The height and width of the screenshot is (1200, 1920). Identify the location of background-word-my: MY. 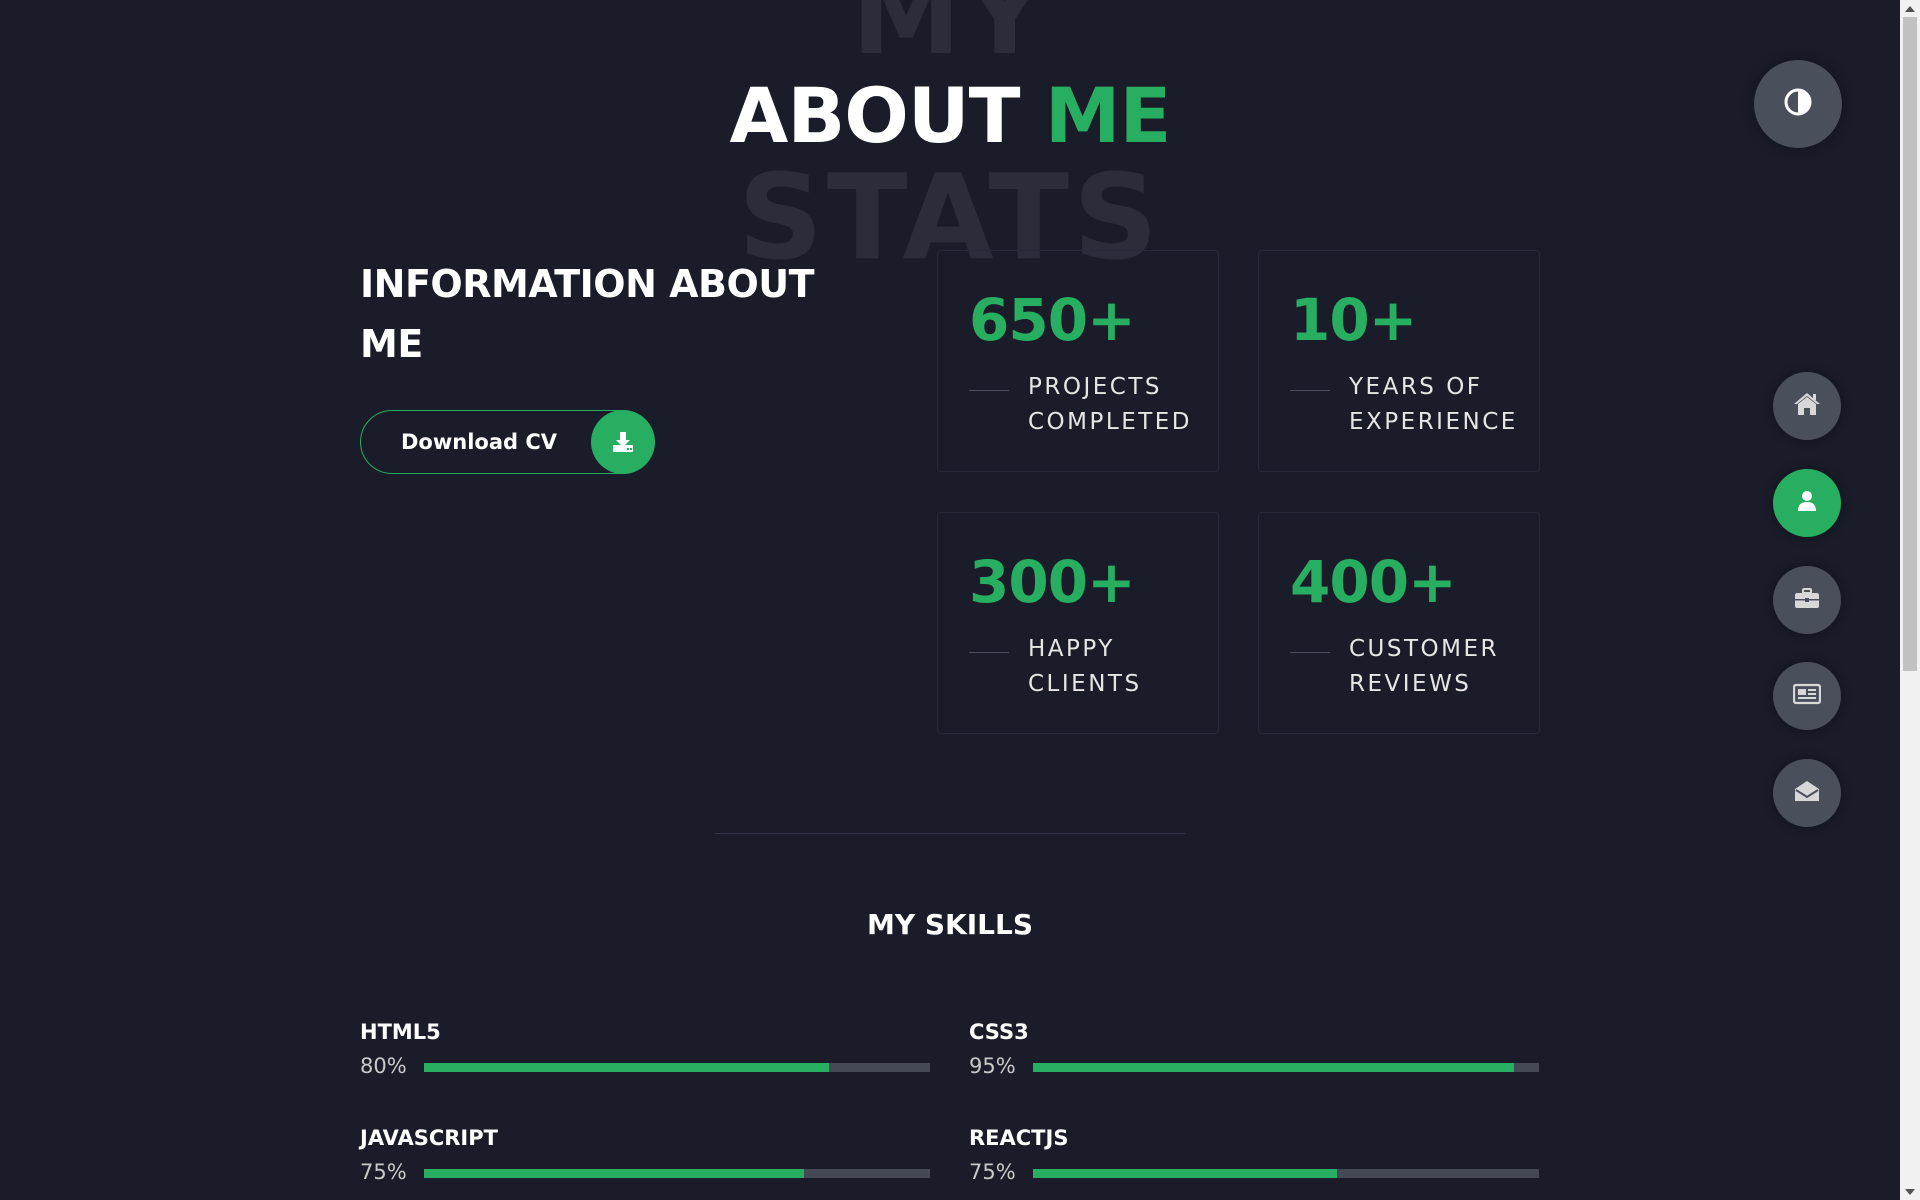
(950, 39).